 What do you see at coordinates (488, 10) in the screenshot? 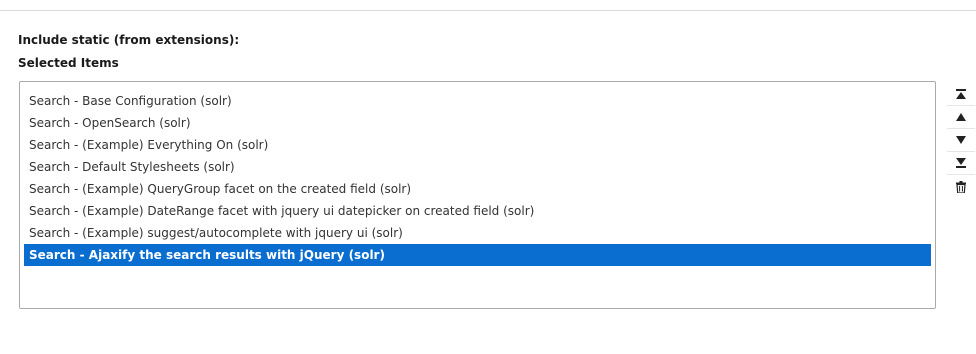
I see `top-divider` at bounding box center [488, 10].